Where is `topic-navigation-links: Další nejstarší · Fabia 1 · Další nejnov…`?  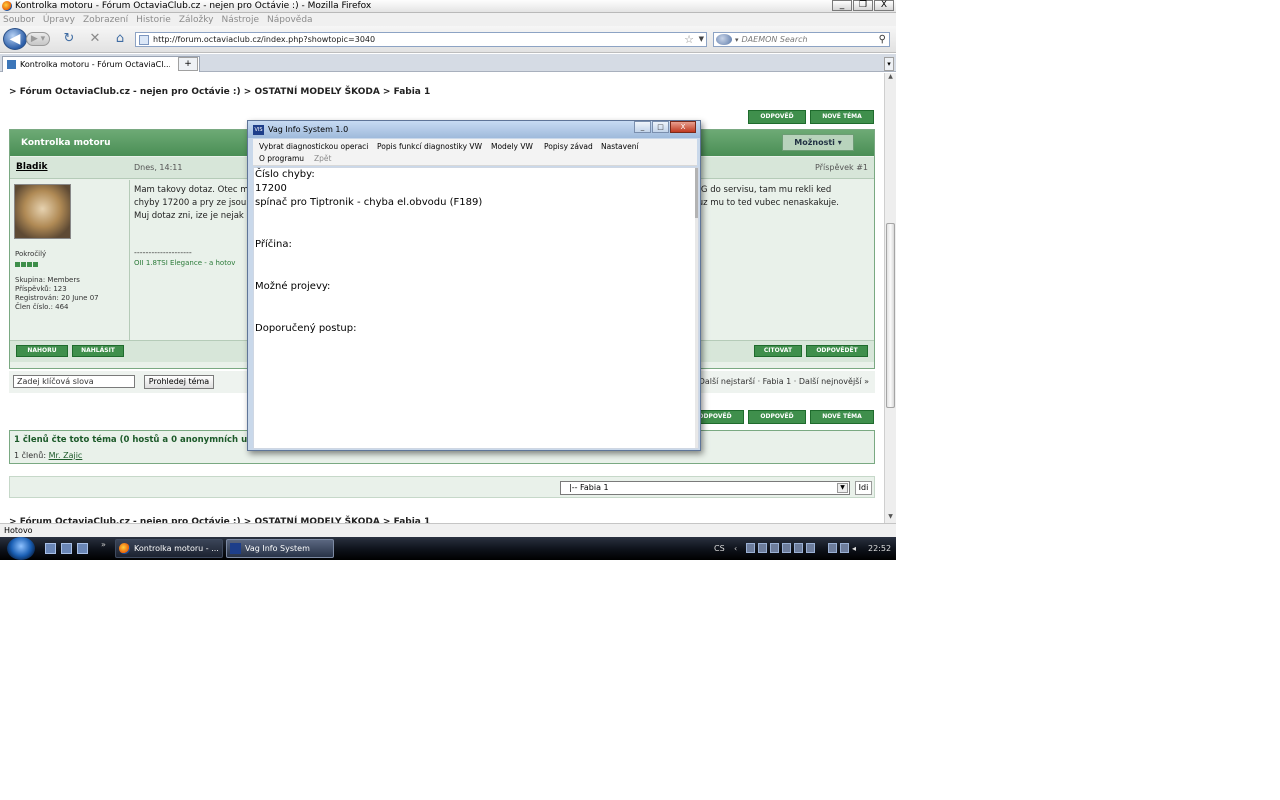
topic-navigation-links: Další nejstarší · Fabia 1 · Další nejnov… is located at coordinates (784, 381).